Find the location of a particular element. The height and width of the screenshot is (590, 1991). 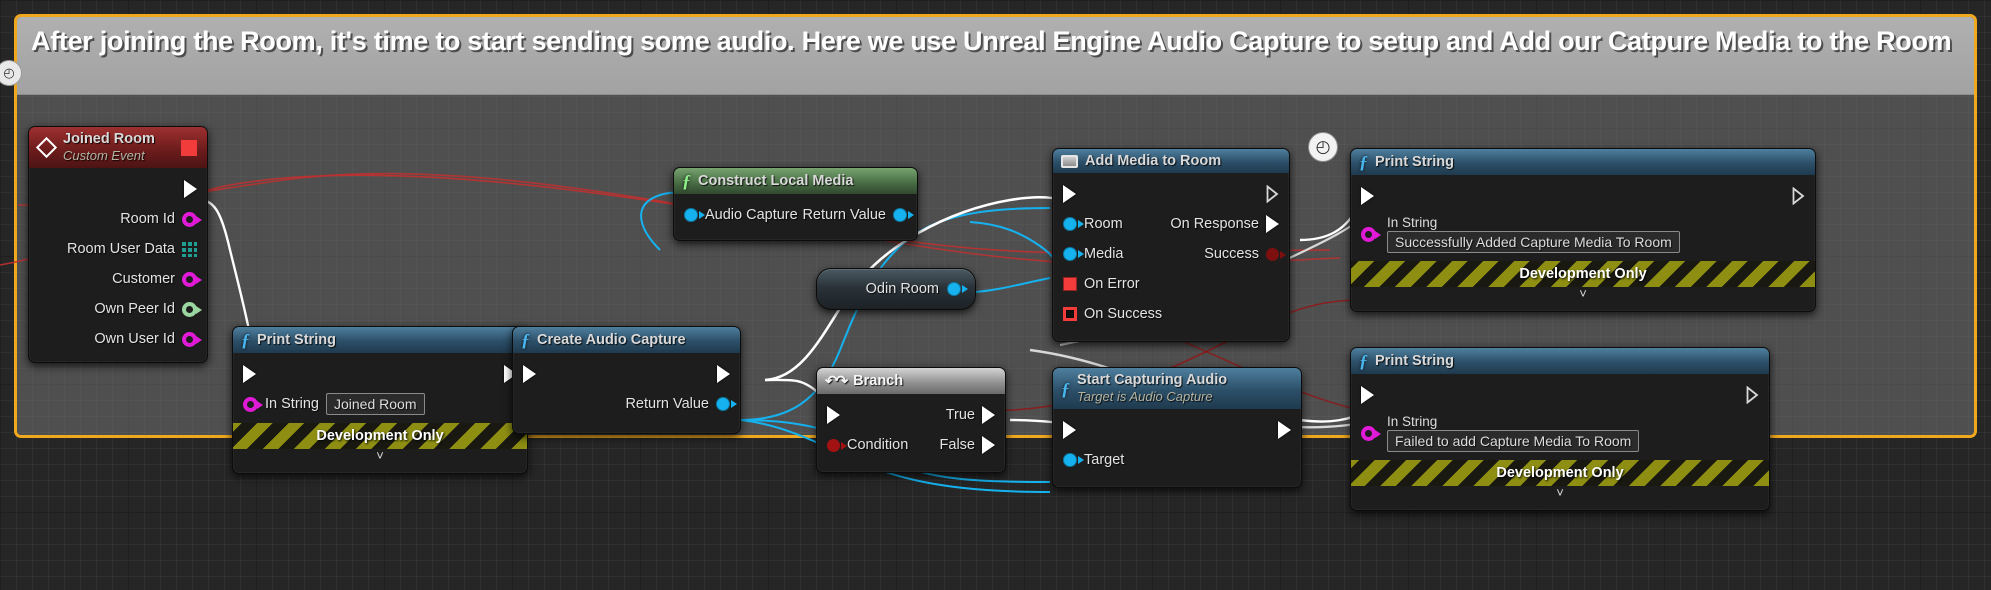

pin-label: On Response is located at coordinates (1214, 224).